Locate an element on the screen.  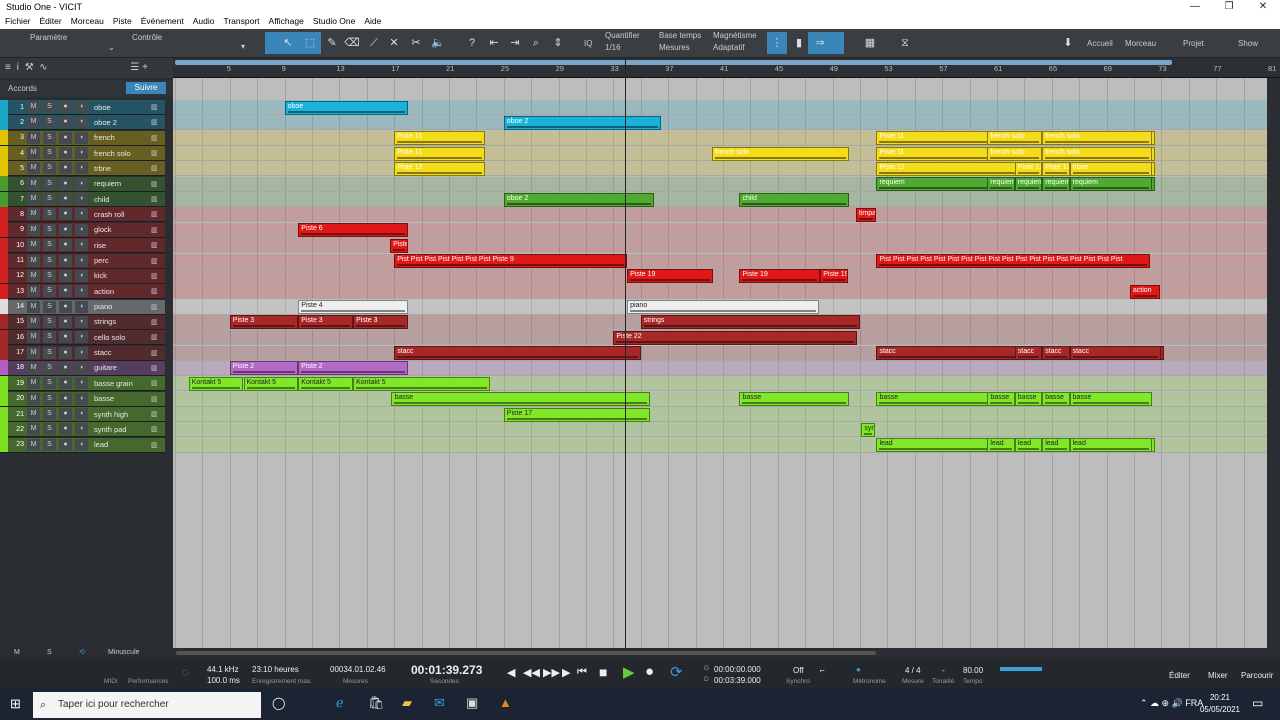
playback-cursor is located at coordinates (625, 353).